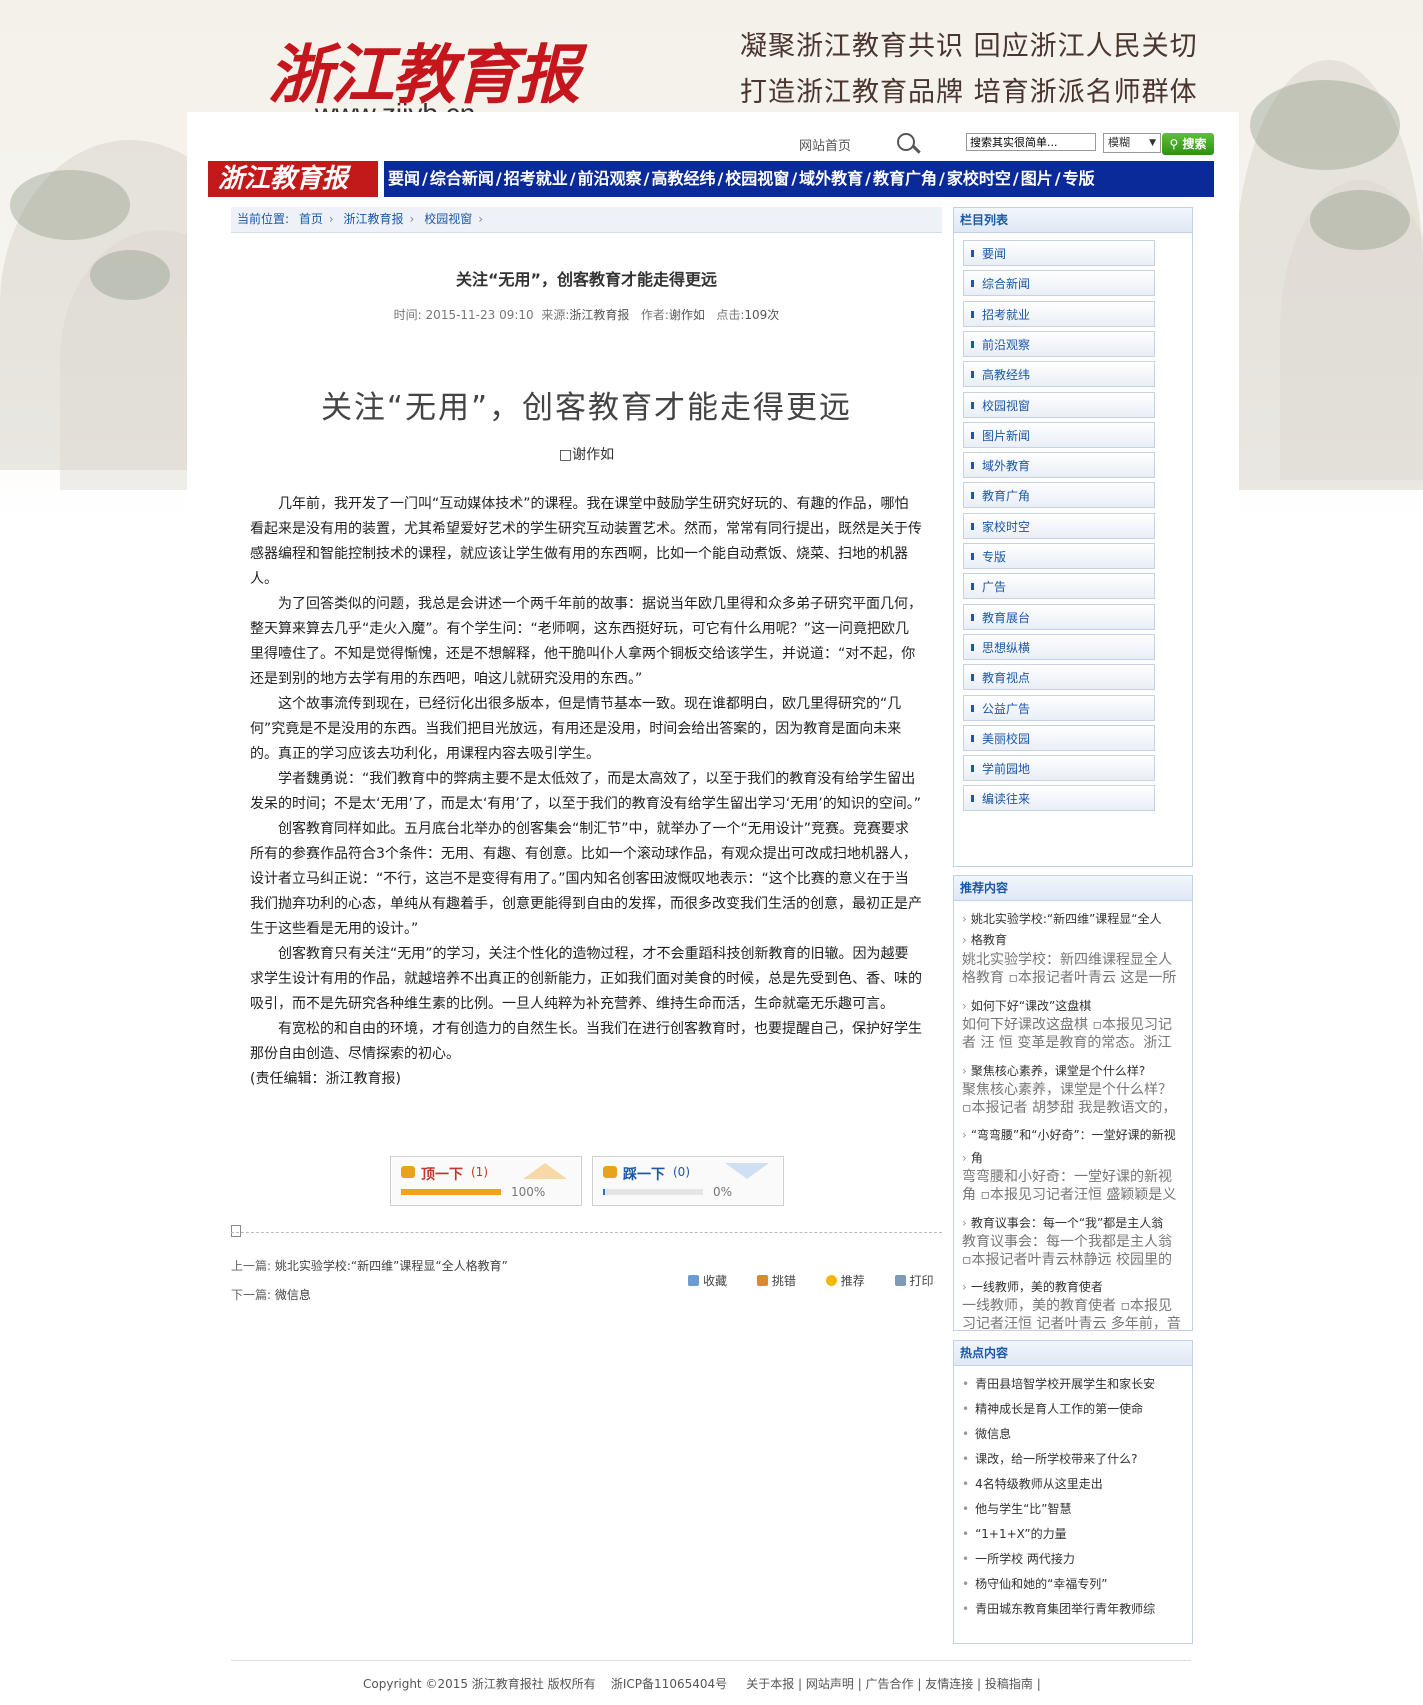  I want to click on sidebar-category-item: 公益广告, so click(1059, 707).